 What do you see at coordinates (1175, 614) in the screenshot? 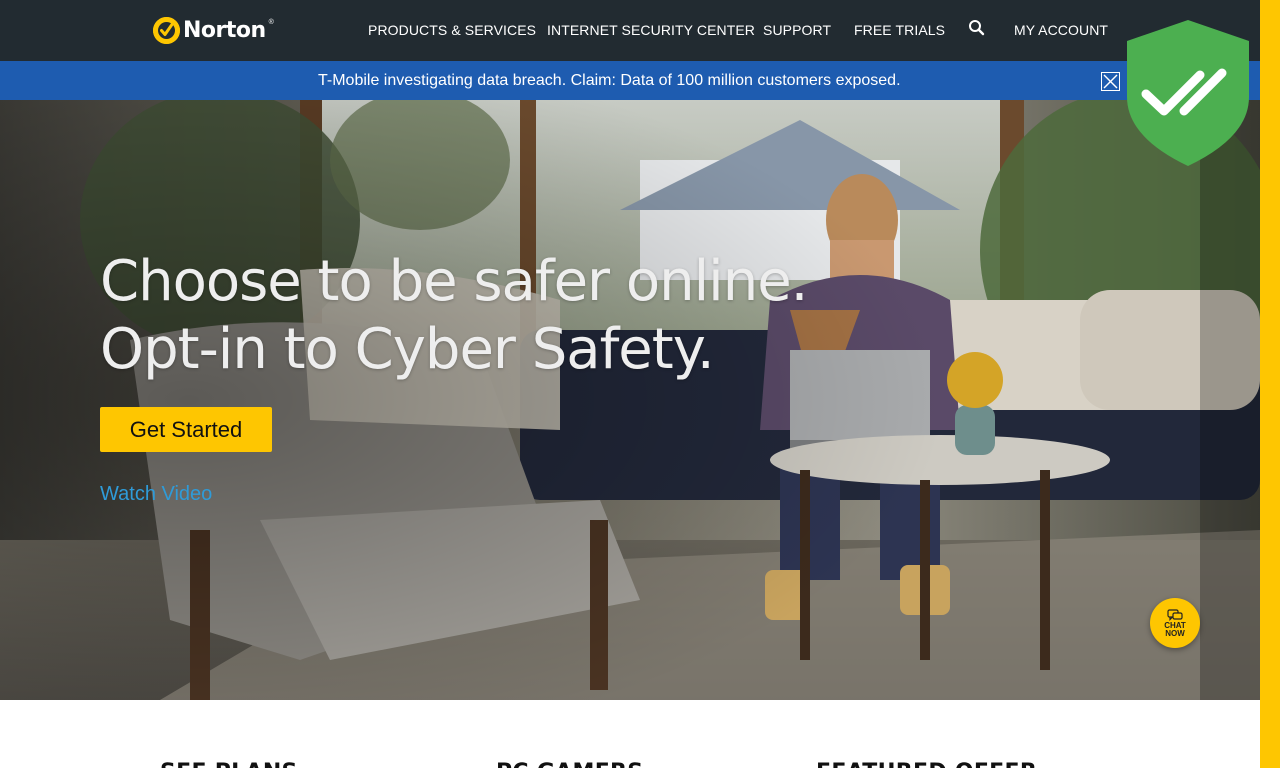
I see `chat-bubble-icon` at bounding box center [1175, 614].